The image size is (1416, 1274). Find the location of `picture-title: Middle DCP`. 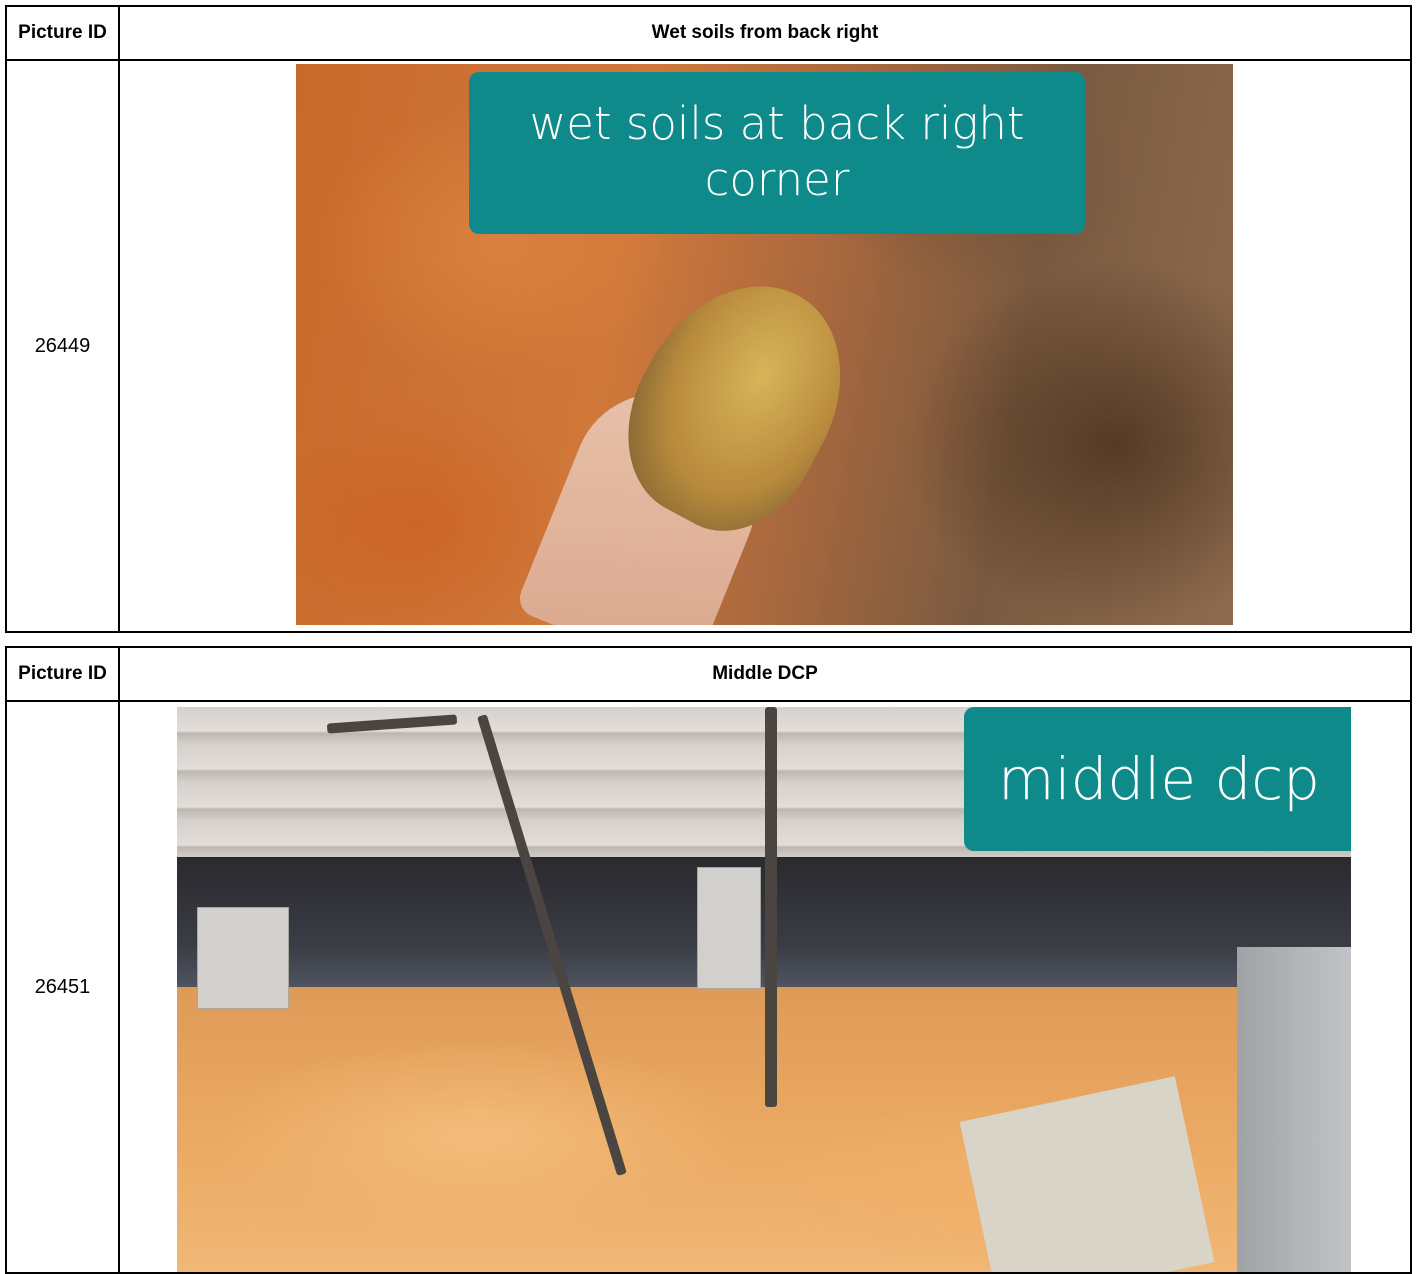

picture-title: Middle DCP is located at coordinates (765, 674).